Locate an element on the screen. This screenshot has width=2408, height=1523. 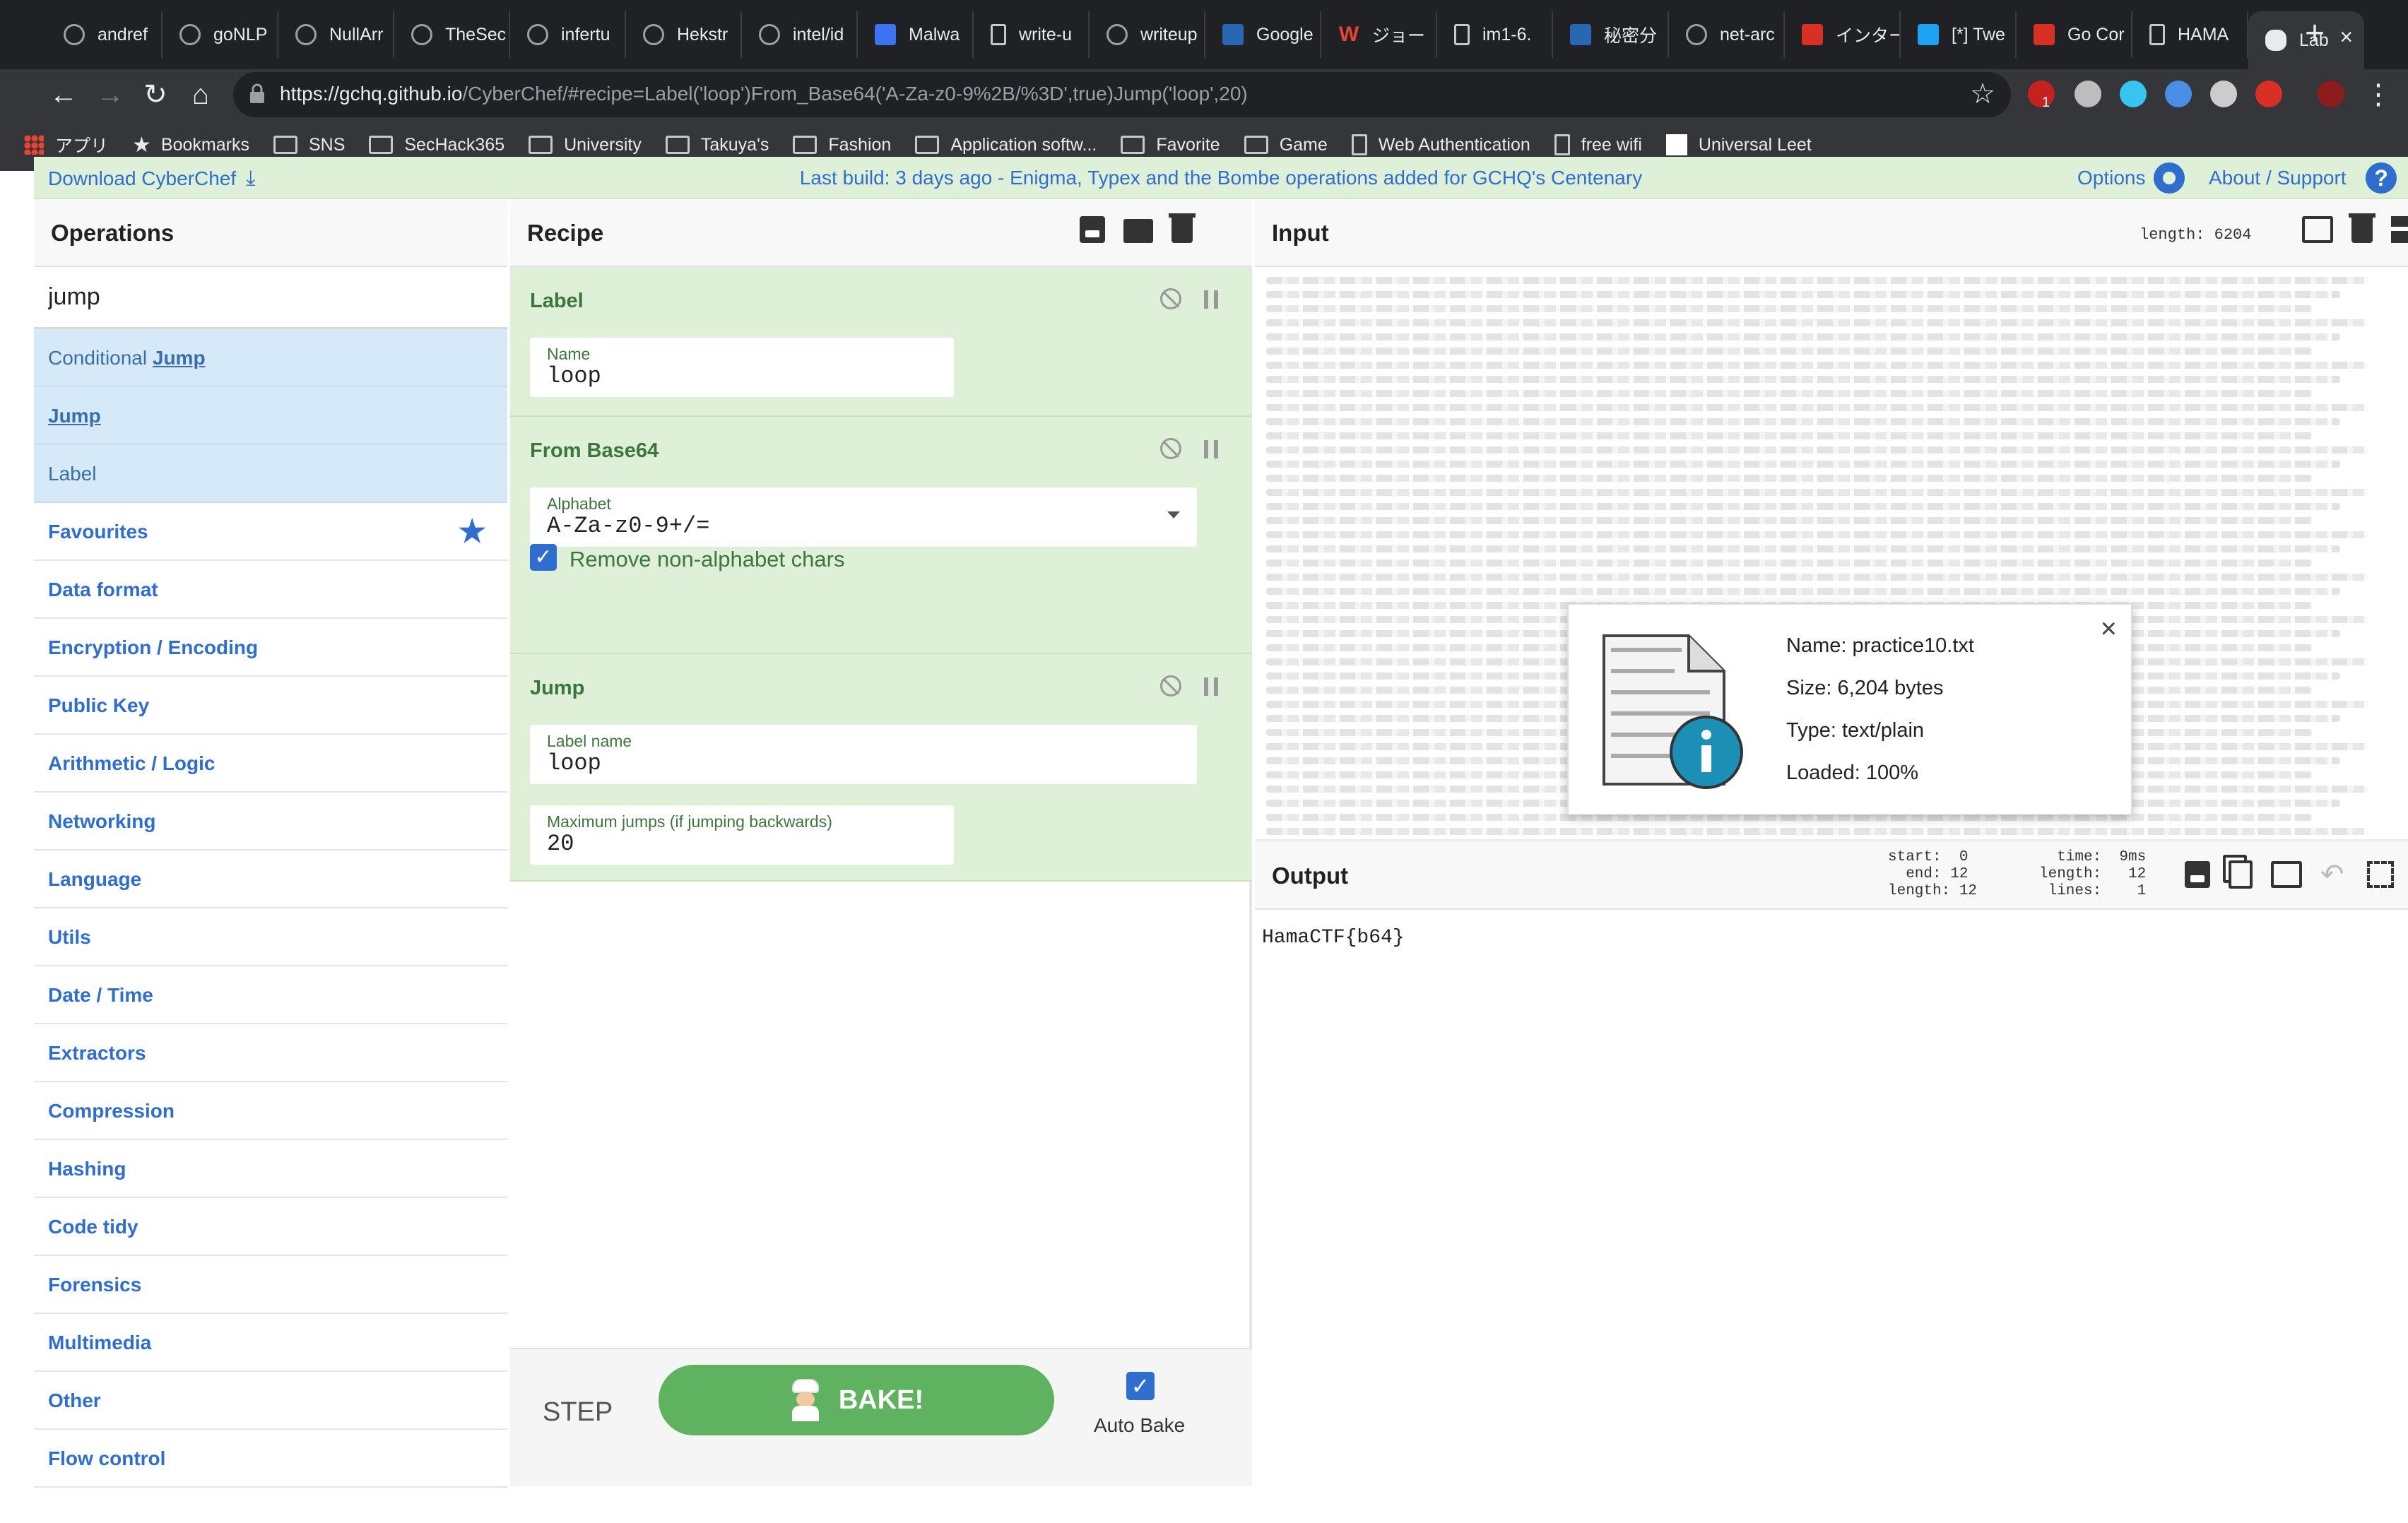
slack-extension-icon is located at coordinates (2133, 94).